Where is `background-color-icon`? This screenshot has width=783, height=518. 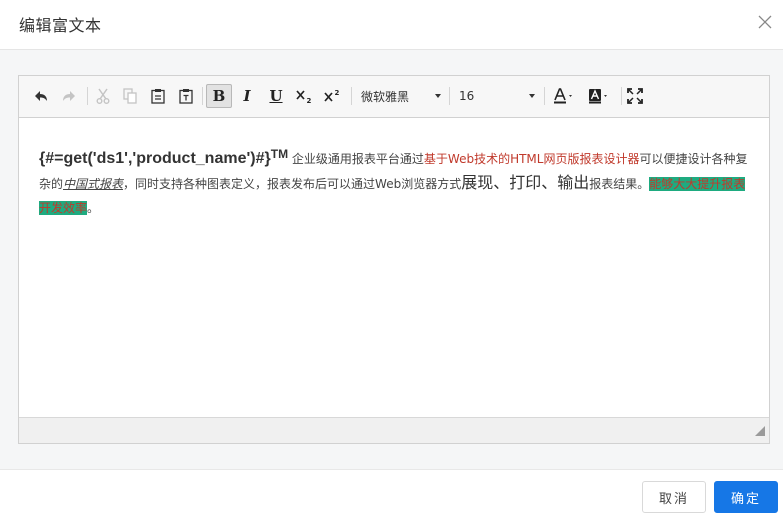 background-color-icon is located at coordinates (600, 96).